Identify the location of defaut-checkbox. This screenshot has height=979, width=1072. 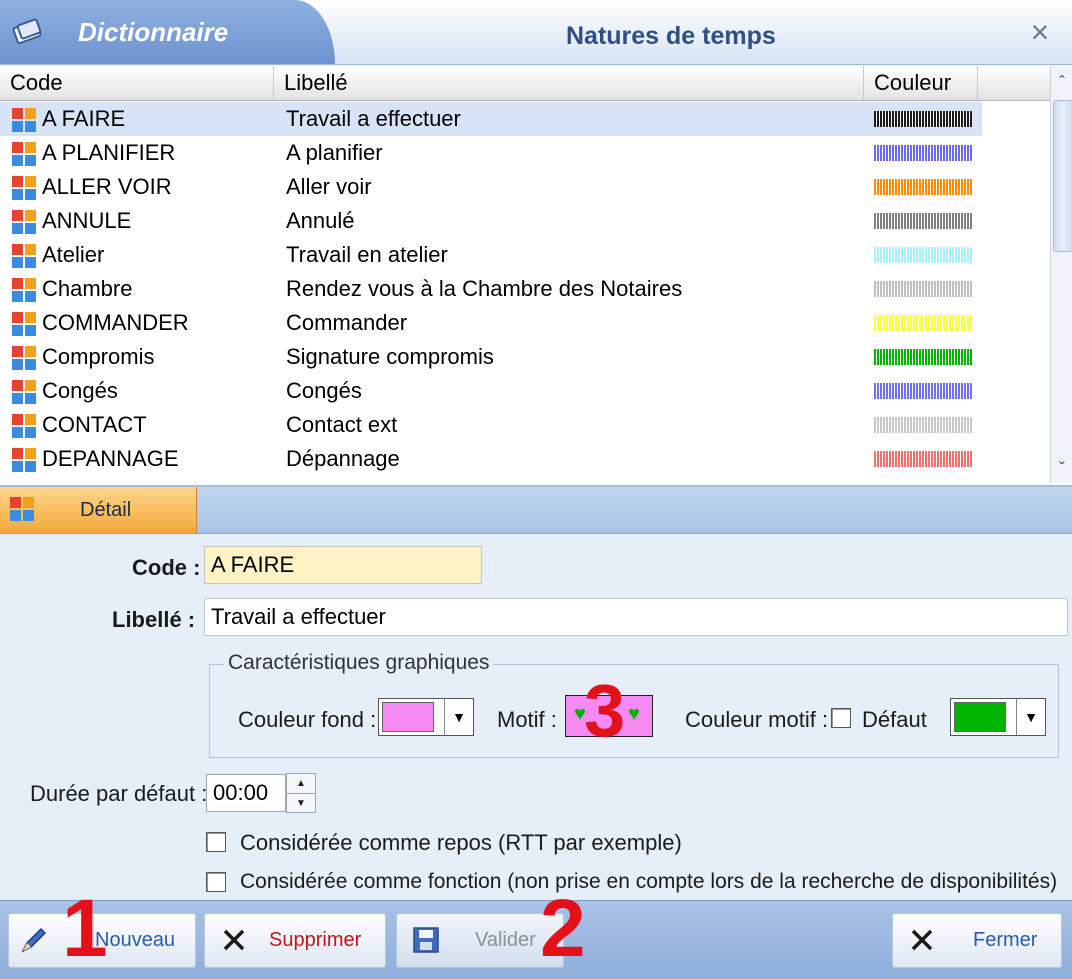
(841, 718).